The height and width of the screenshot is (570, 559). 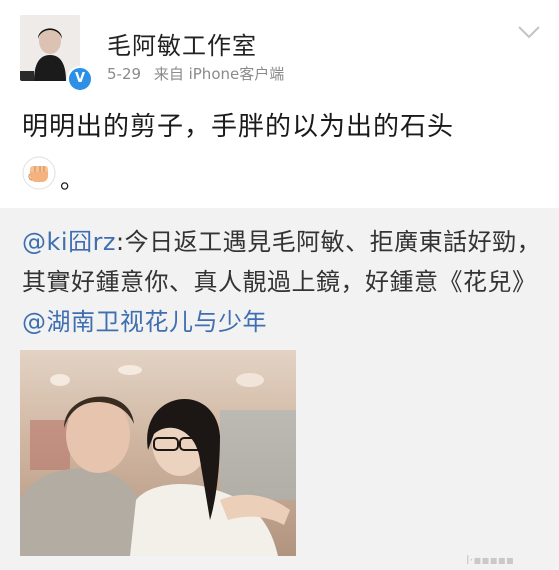 What do you see at coordinates (238, 127) in the screenshot?
I see `post-text: 明明出的剪子，手胖的以为出的石头` at bounding box center [238, 127].